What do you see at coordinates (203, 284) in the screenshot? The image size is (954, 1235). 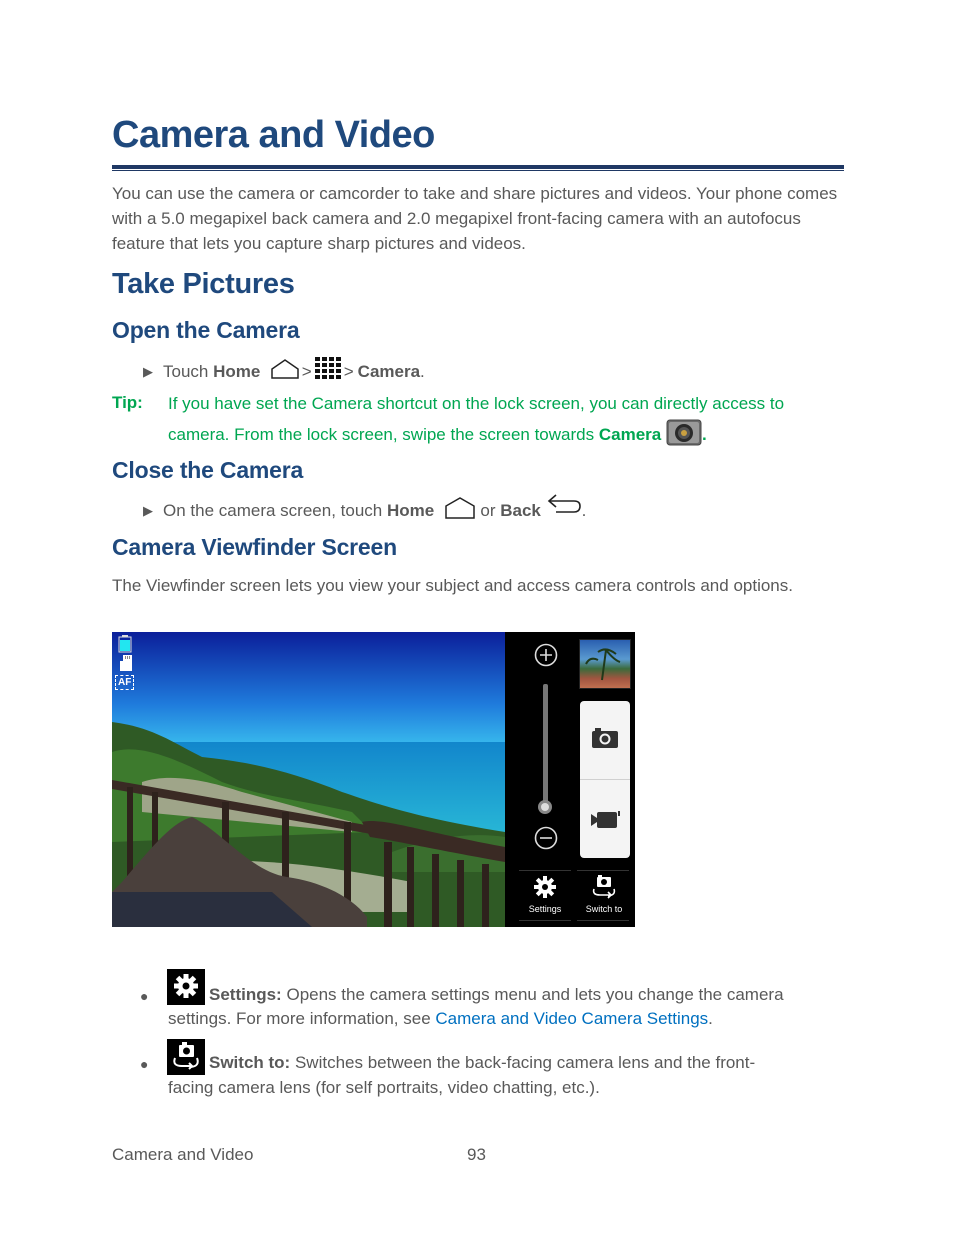 I see `section-heading-take-pictures: Take Pictures` at bounding box center [203, 284].